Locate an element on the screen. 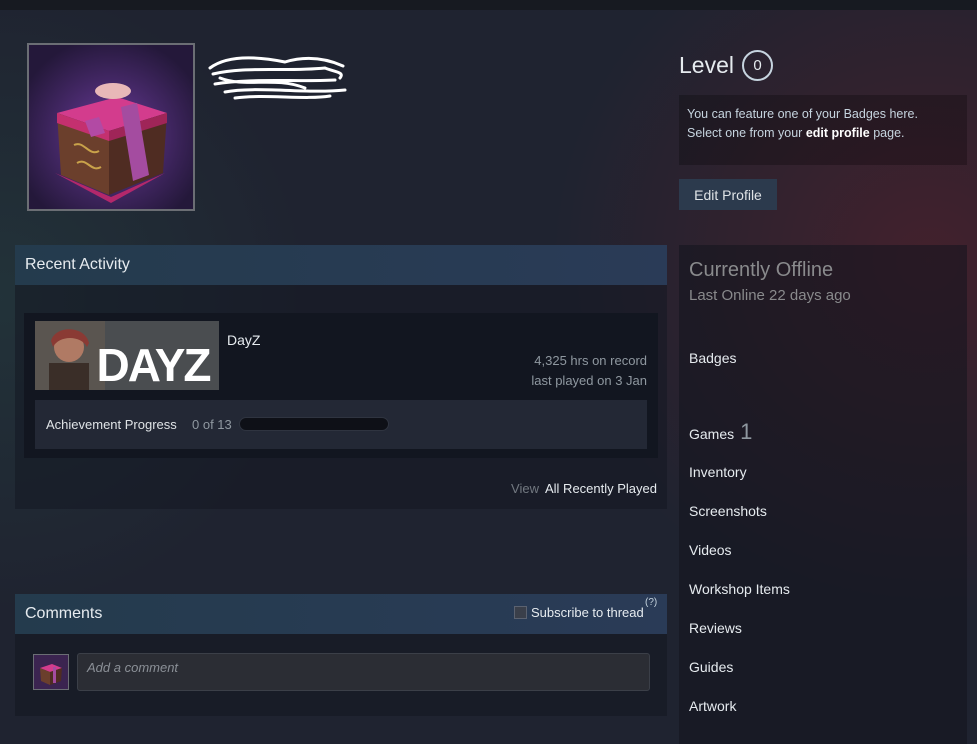 The width and height of the screenshot is (977, 744). top-bar is located at coordinates (488, 5).